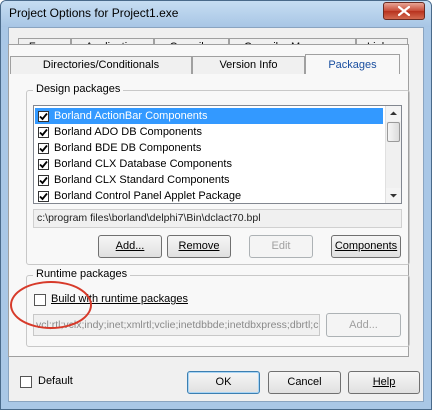 This screenshot has height=412, width=434. What do you see at coordinates (51, 305) in the screenshot?
I see `highlight-circle` at bounding box center [51, 305].